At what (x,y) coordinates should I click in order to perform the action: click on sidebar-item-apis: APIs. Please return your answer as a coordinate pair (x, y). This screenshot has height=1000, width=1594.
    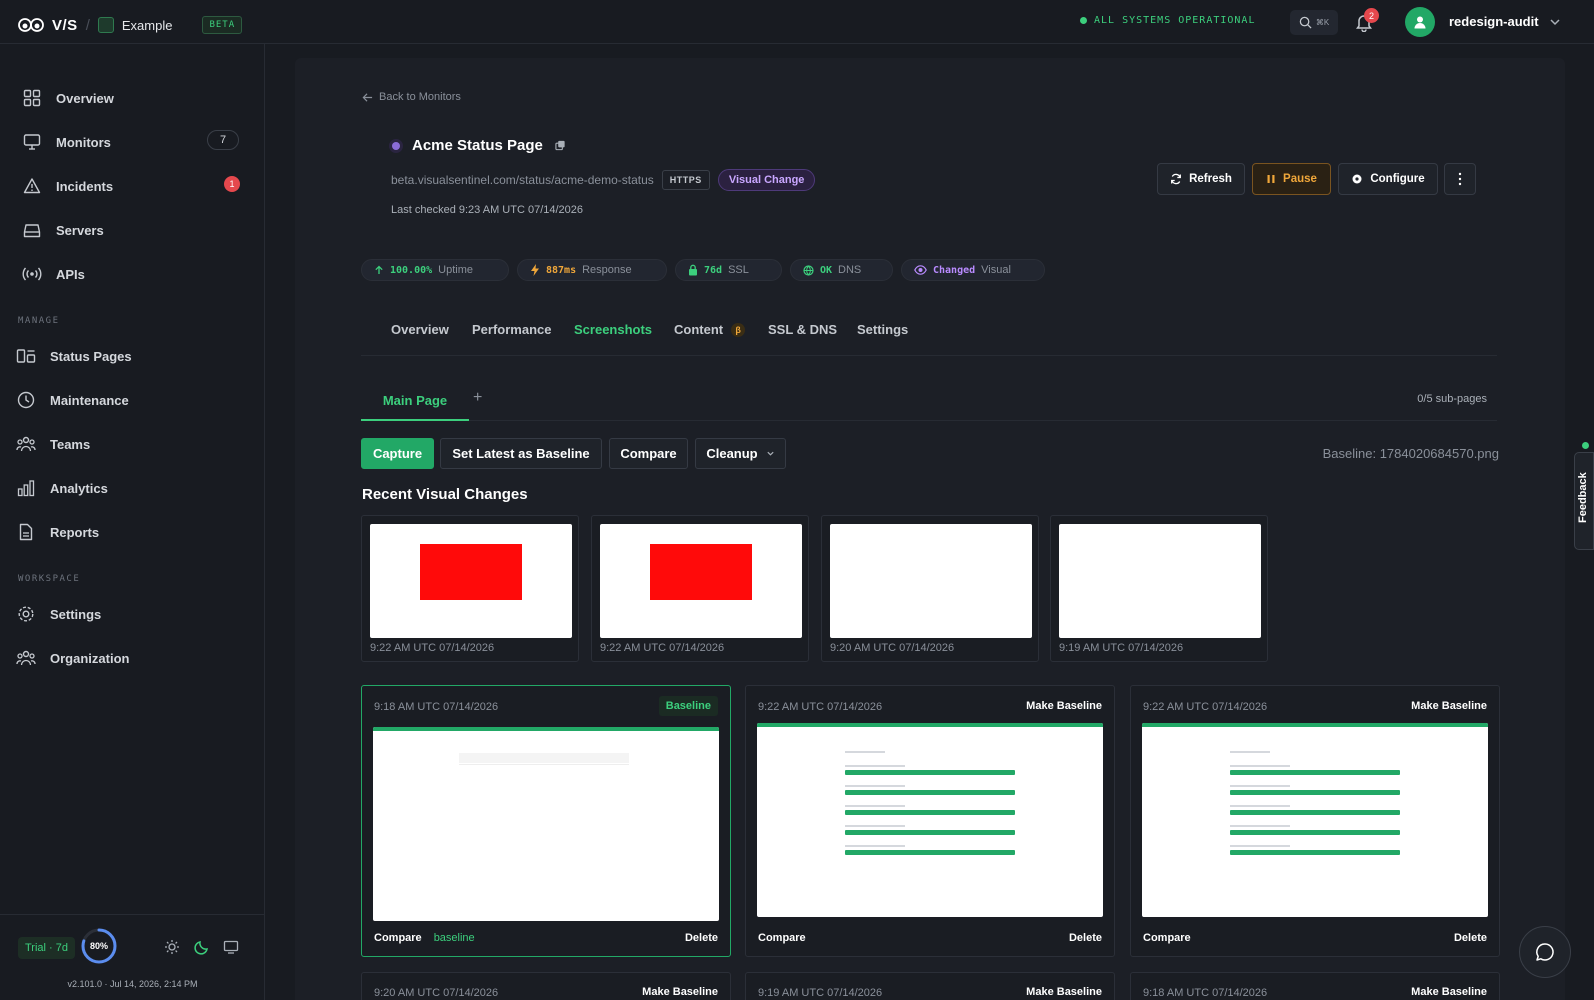
    Looking at the image, I should click on (53, 274).